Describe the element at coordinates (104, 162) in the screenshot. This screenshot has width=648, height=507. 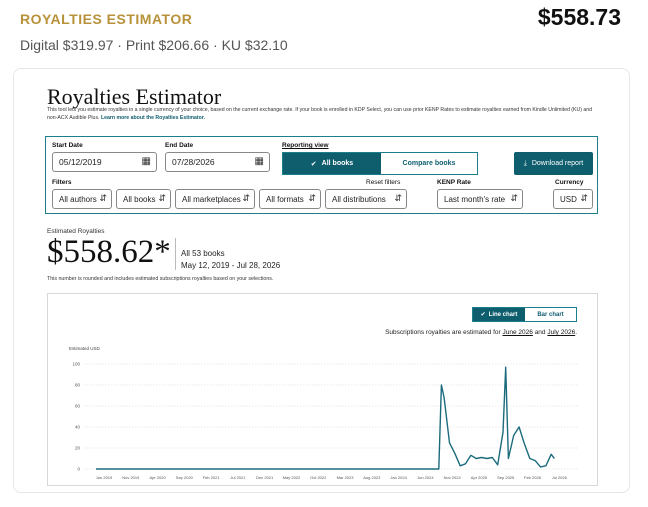
I see `start-date-field: 05/12/2019 ▦` at that location.